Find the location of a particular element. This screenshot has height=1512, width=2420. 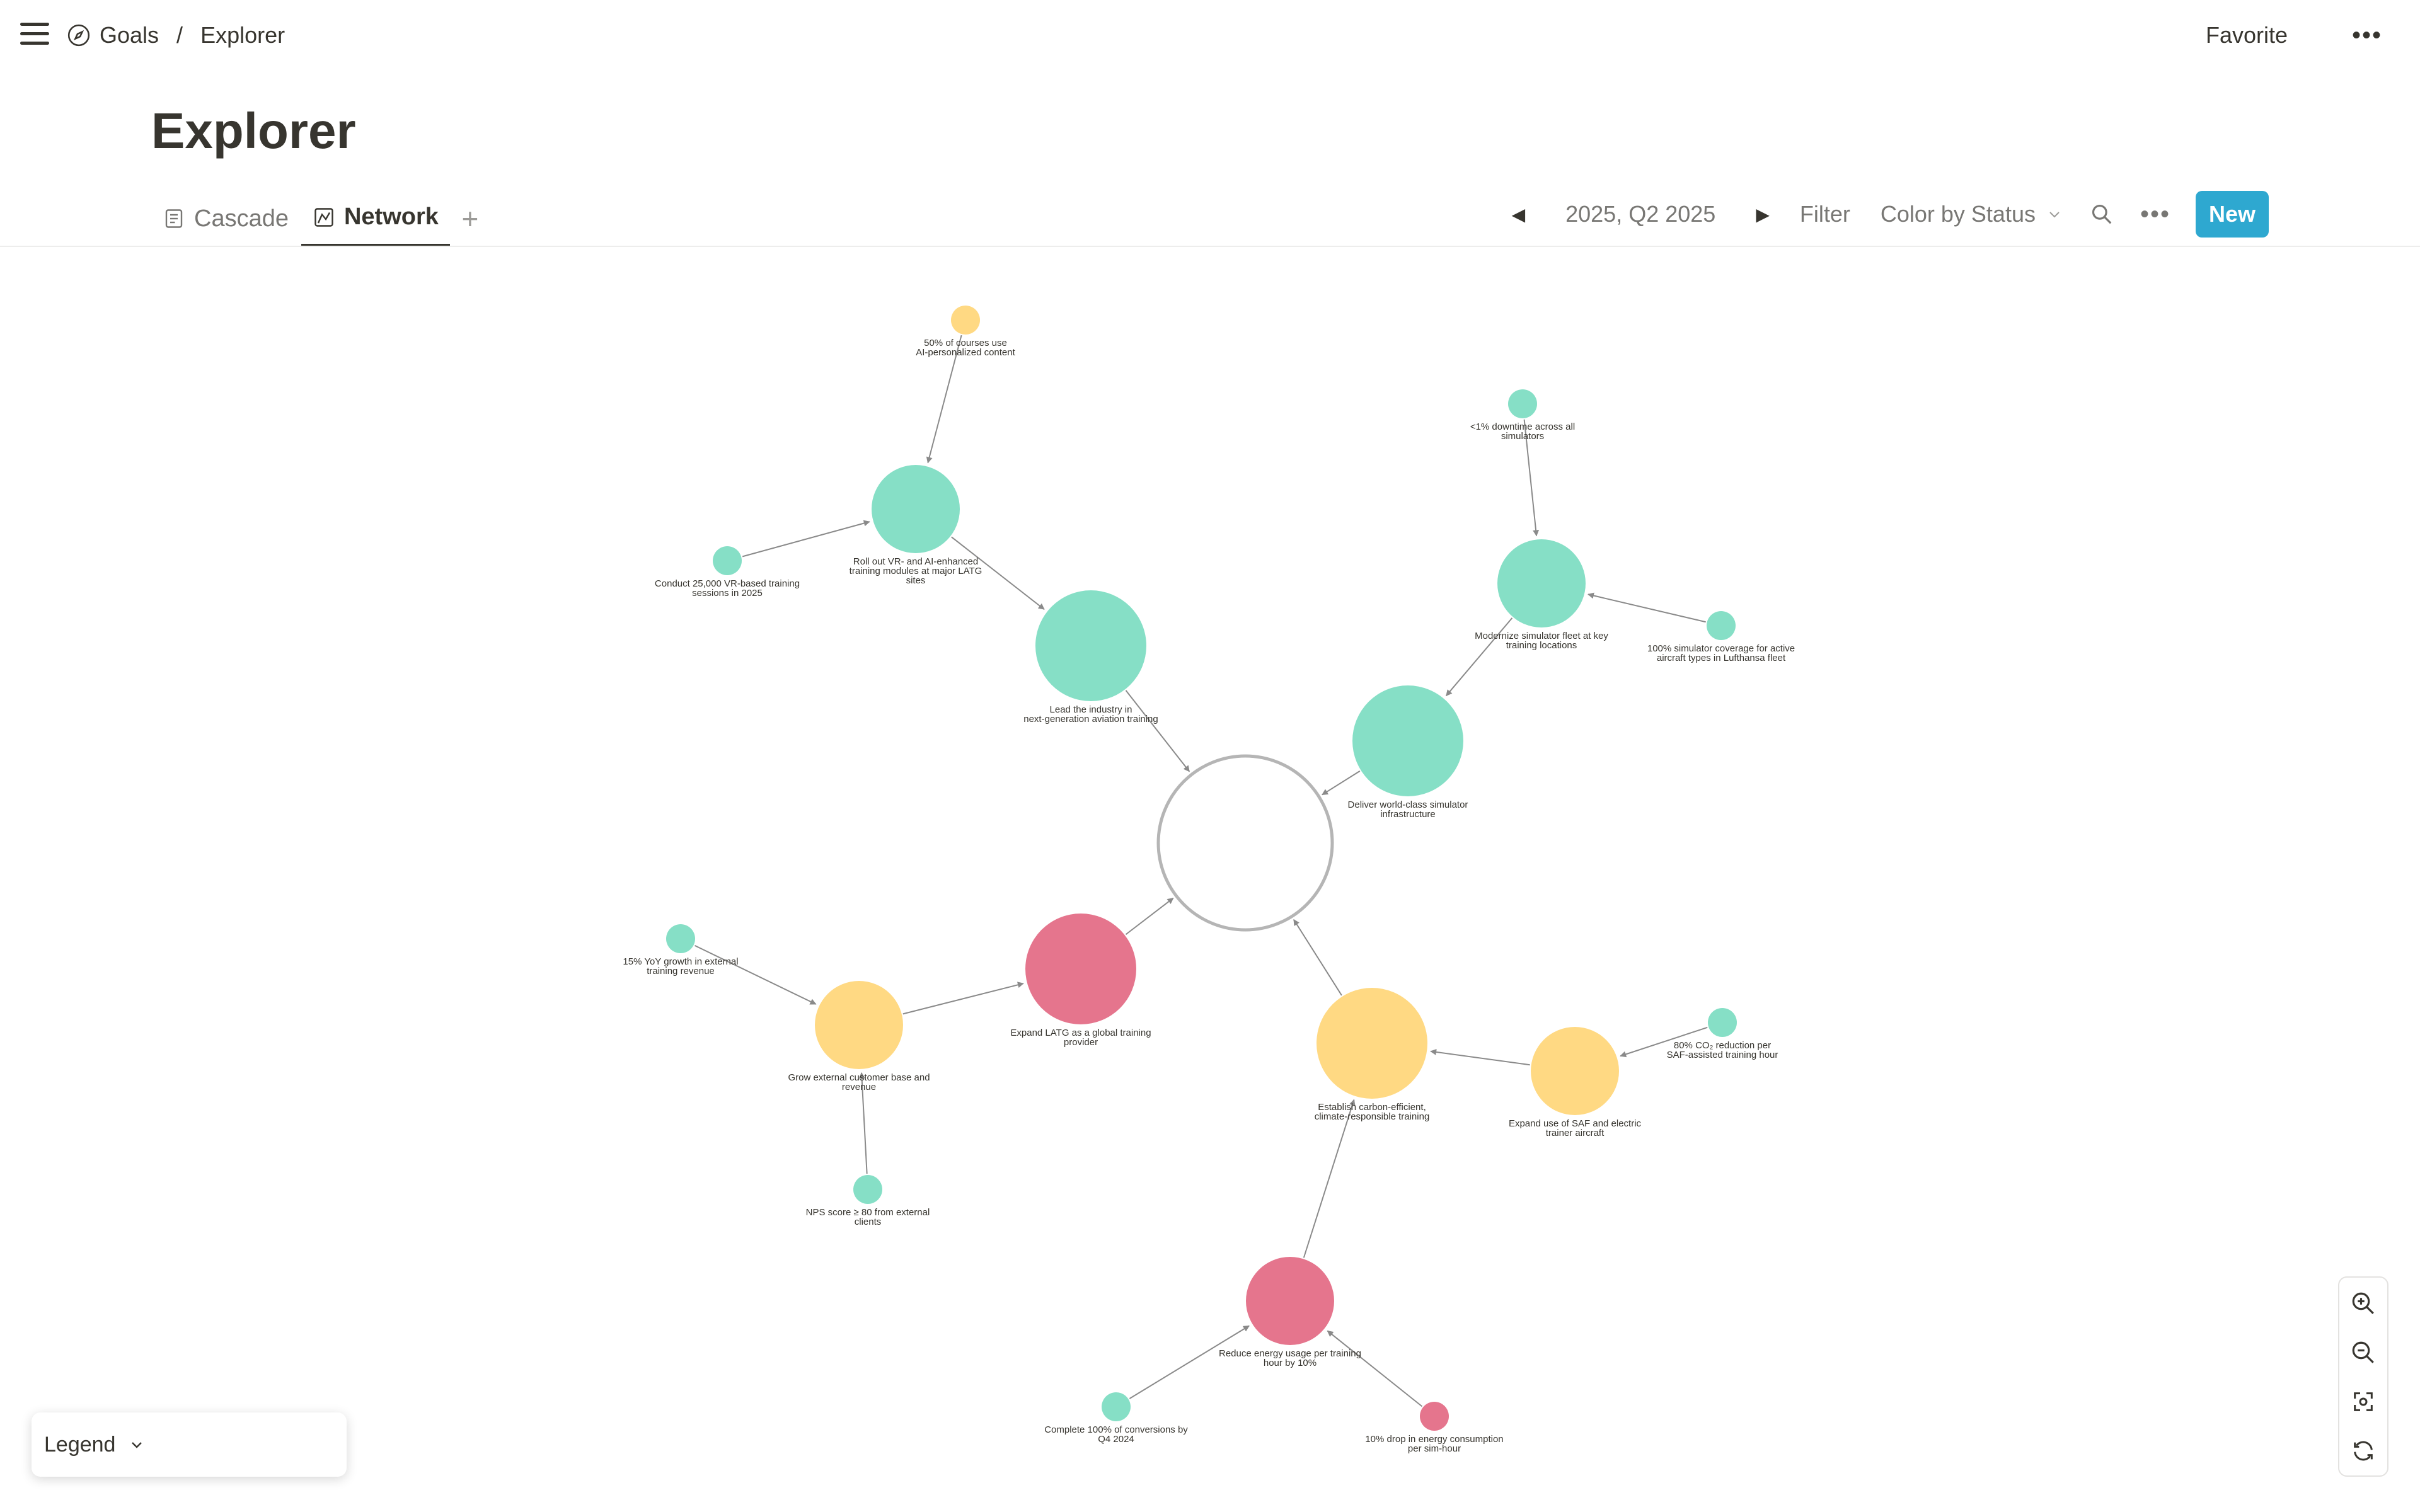

breadcrumb-goals: Goals is located at coordinates (113, 35).